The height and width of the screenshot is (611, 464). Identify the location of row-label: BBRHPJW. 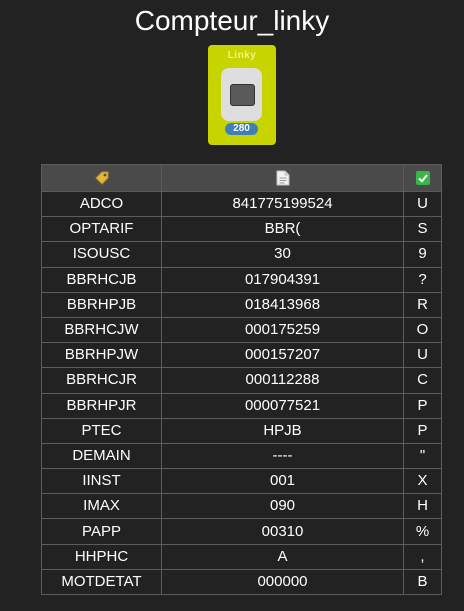
(101, 355).